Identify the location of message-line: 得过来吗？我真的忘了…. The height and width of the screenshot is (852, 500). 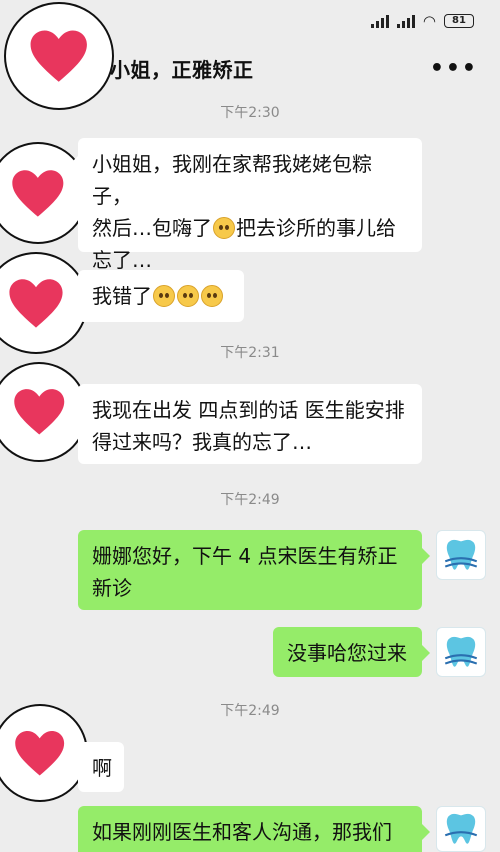
(202, 442).